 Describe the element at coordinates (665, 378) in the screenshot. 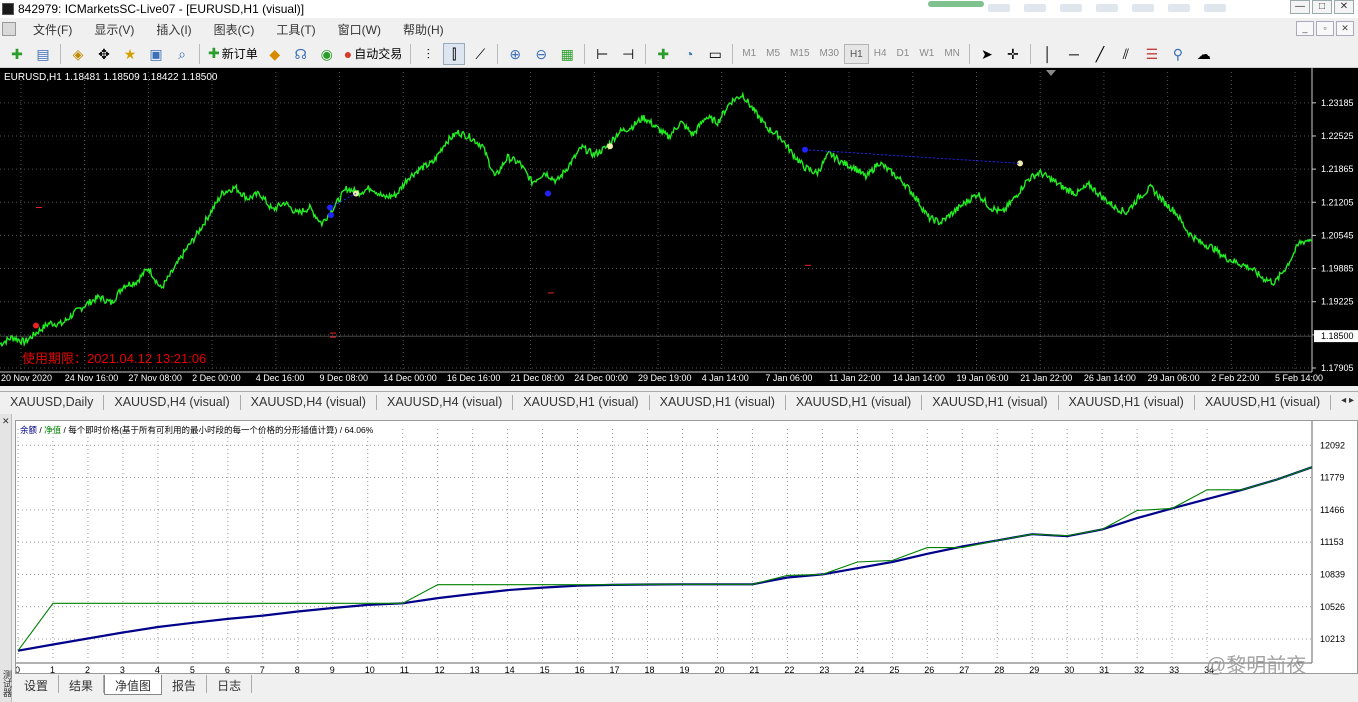

I see `time-tick-label: 29 Dec 19:00` at that location.